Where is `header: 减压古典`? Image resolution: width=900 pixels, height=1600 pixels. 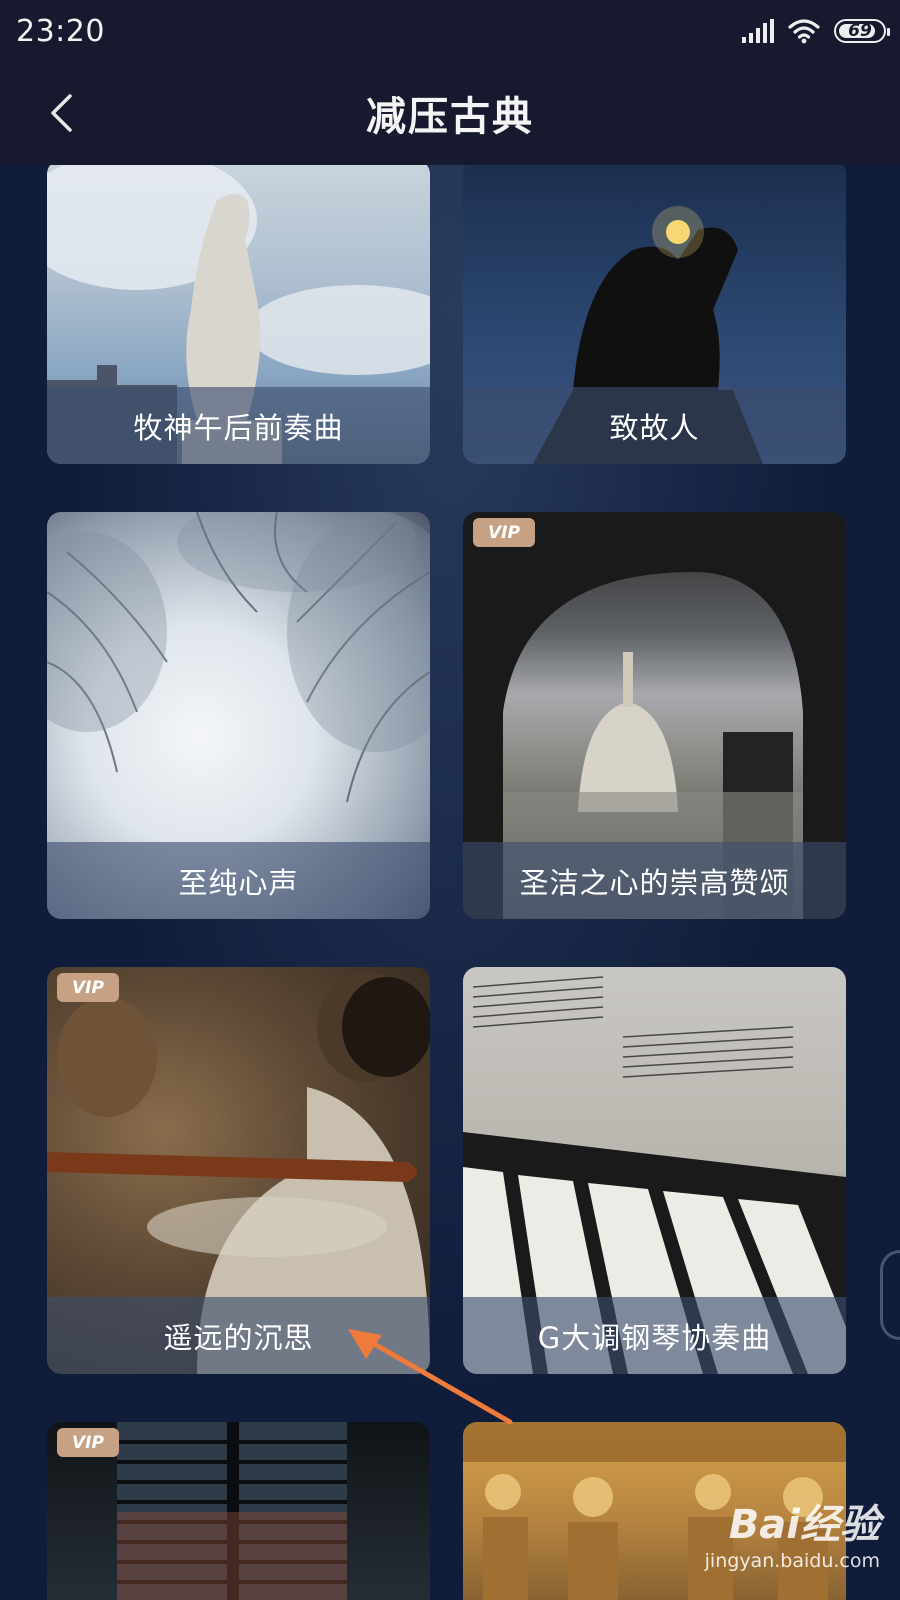
header: 减压古典 is located at coordinates (450, 113).